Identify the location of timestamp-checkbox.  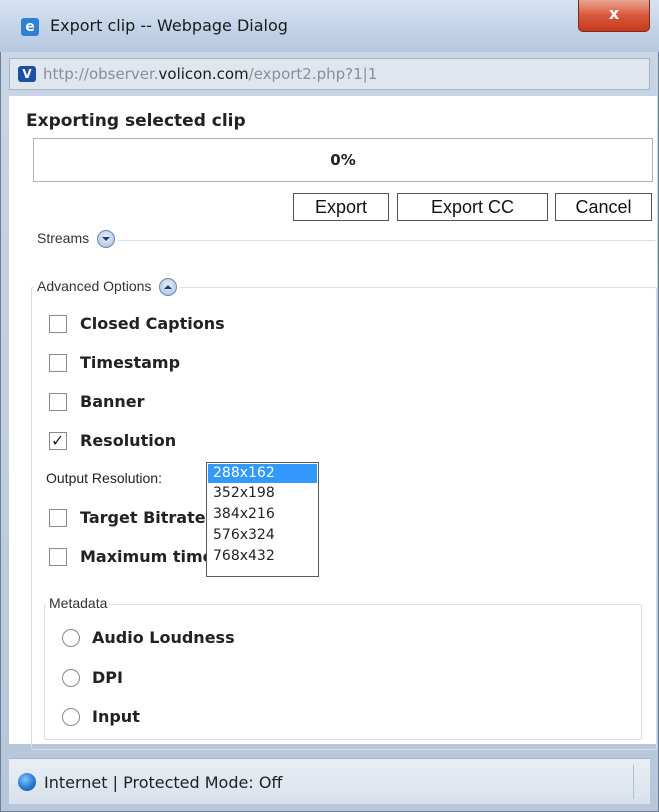
(58, 363).